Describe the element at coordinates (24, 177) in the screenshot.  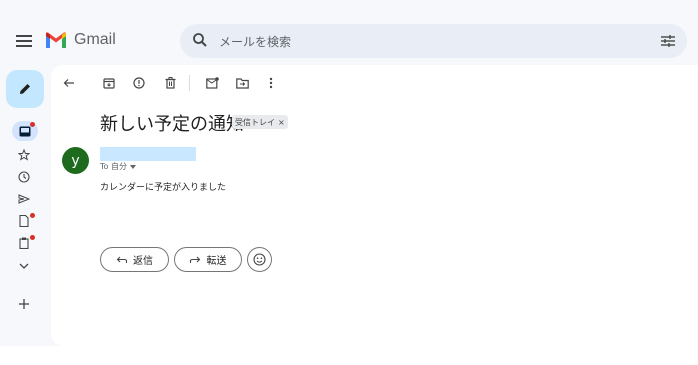
I see `clock-icon` at that location.